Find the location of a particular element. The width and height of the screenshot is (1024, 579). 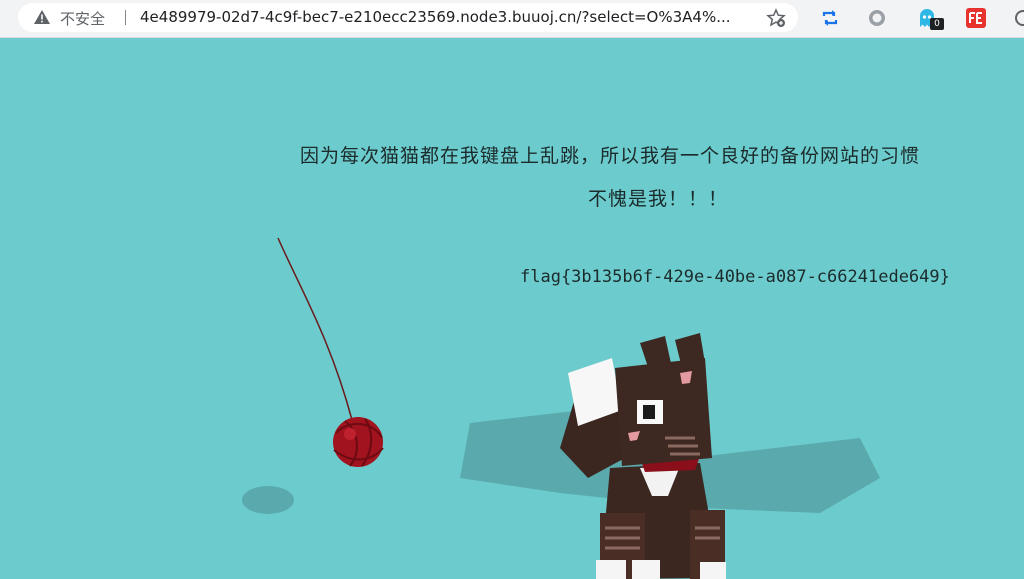

yarn-string-icon is located at coordinates (315, 329).